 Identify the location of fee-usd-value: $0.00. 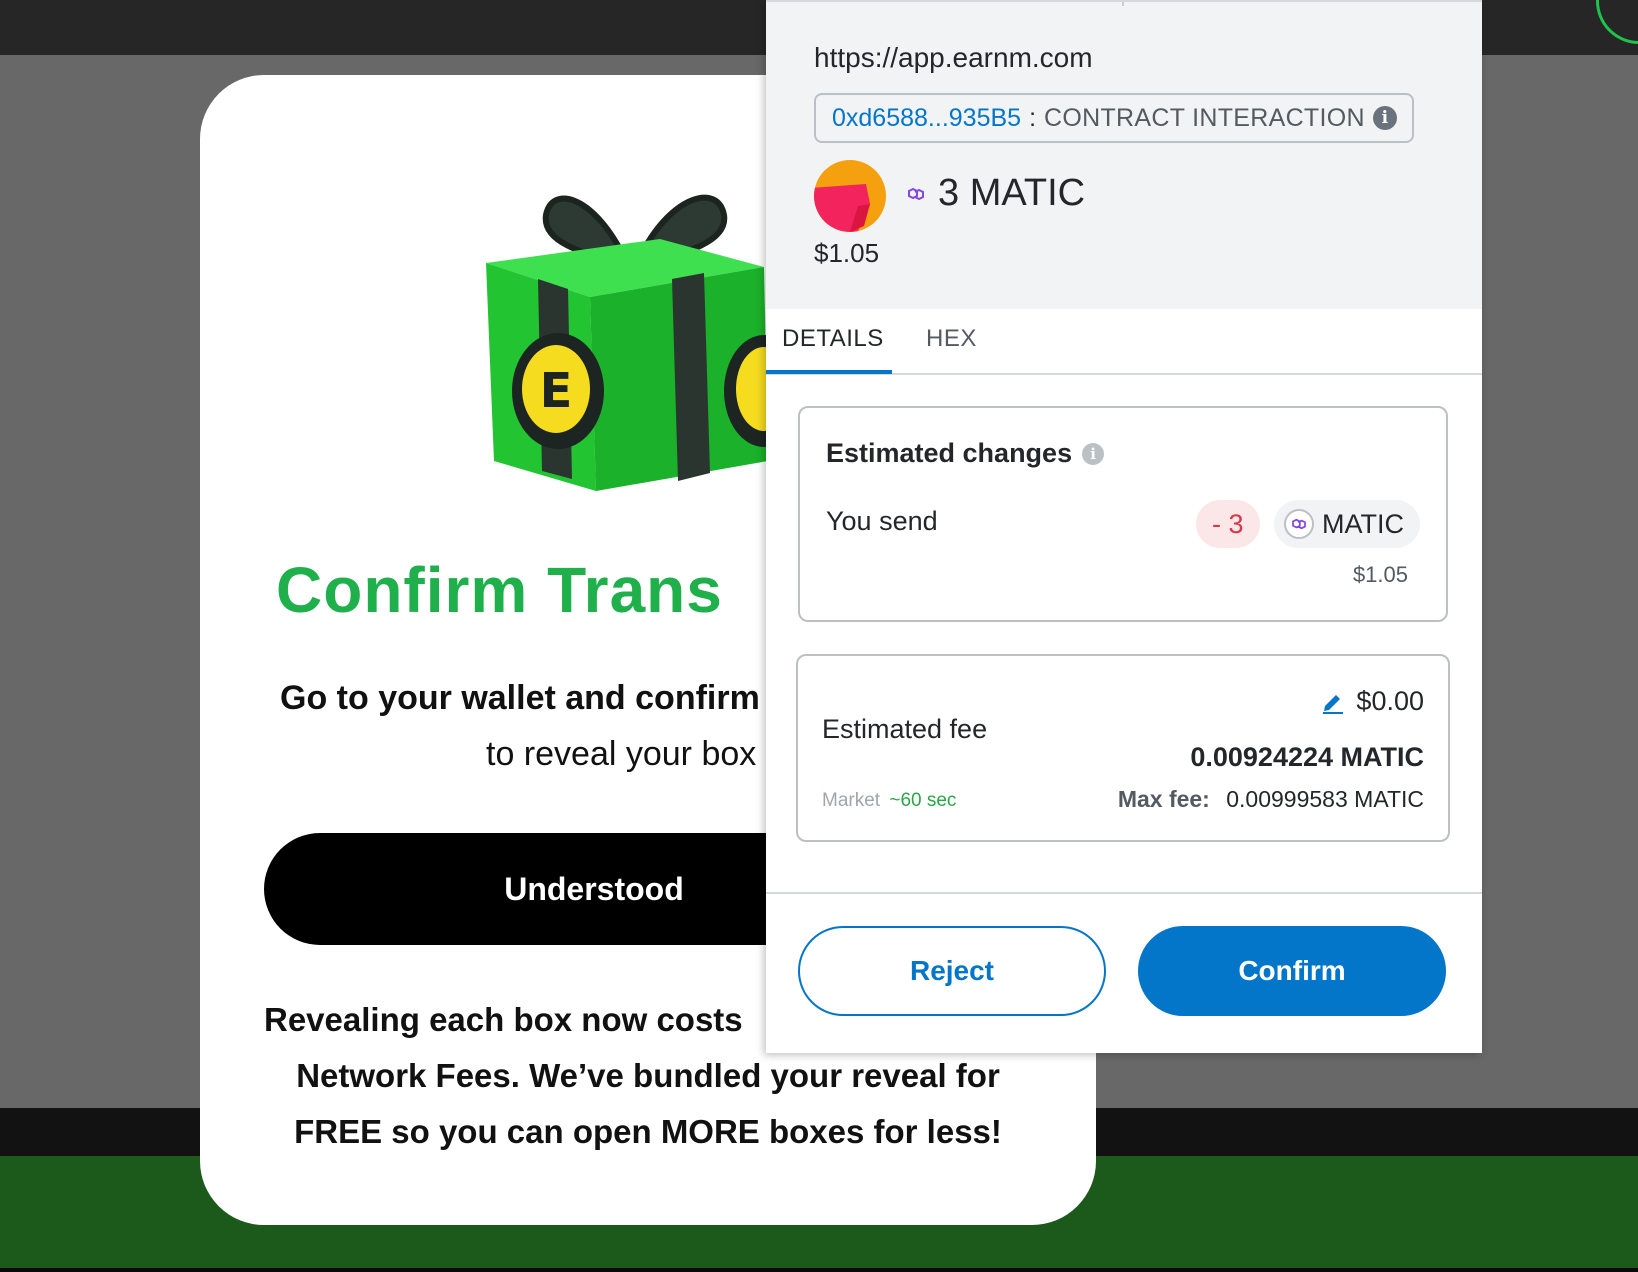
(1390, 701).